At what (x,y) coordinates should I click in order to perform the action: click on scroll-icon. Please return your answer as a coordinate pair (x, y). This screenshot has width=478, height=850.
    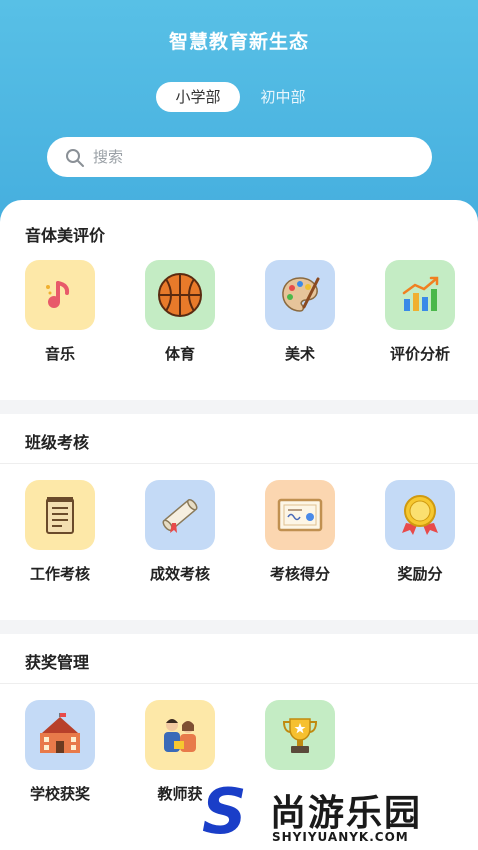
    Looking at the image, I should click on (180, 515).